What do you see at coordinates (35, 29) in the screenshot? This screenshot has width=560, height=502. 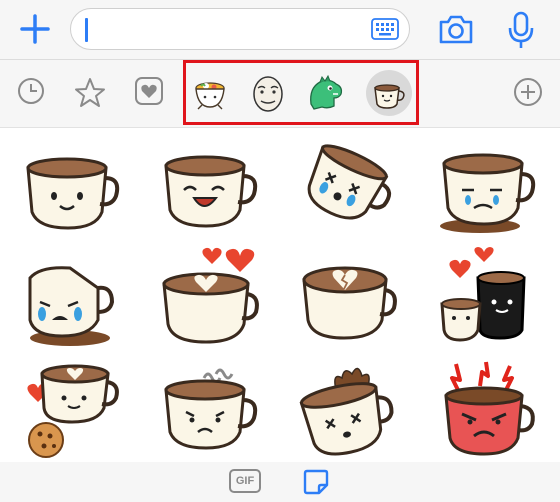 I see `plus-icon` at bounding box center [35, 29].